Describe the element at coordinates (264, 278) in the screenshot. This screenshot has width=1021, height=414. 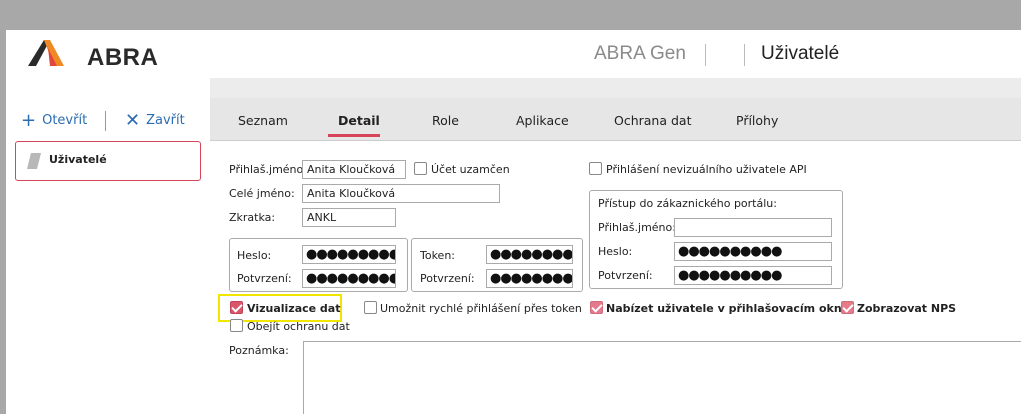
I see `confirm-label: Potvrzení:` at that location.